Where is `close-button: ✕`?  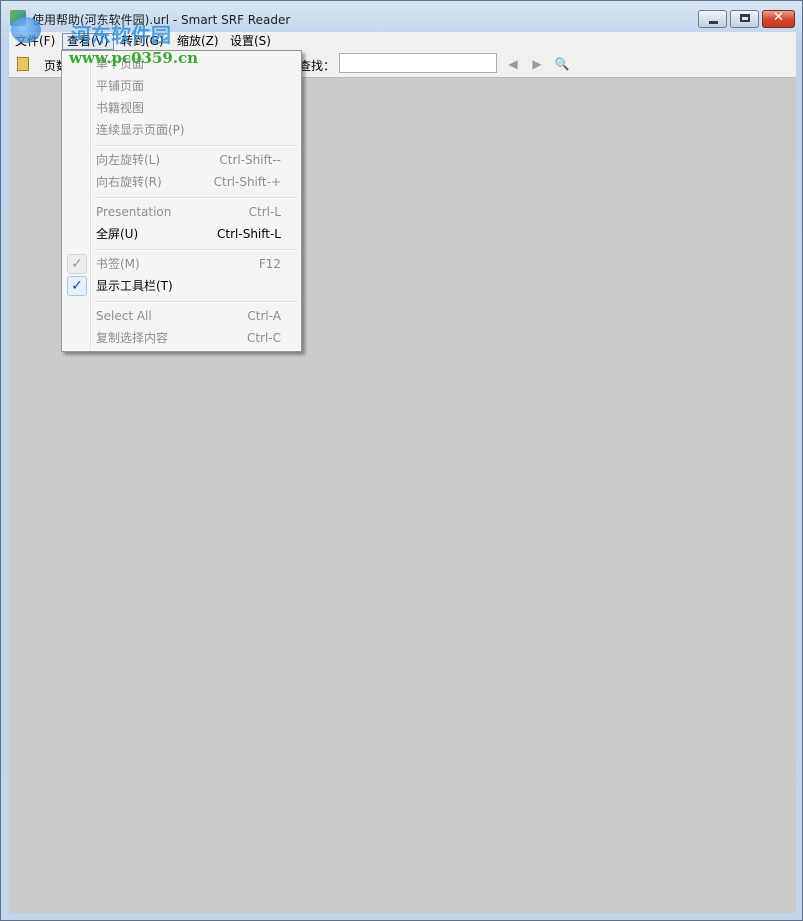 close-button: ✕ is located at coordinates (778, 19).